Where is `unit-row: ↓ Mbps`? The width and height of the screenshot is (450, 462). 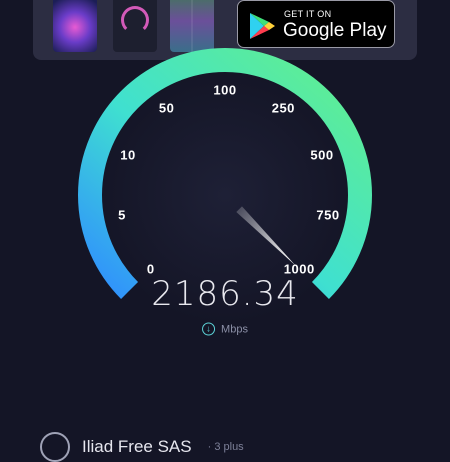 unit-row: ↓ Mbps is located at coordinates (225, 329).